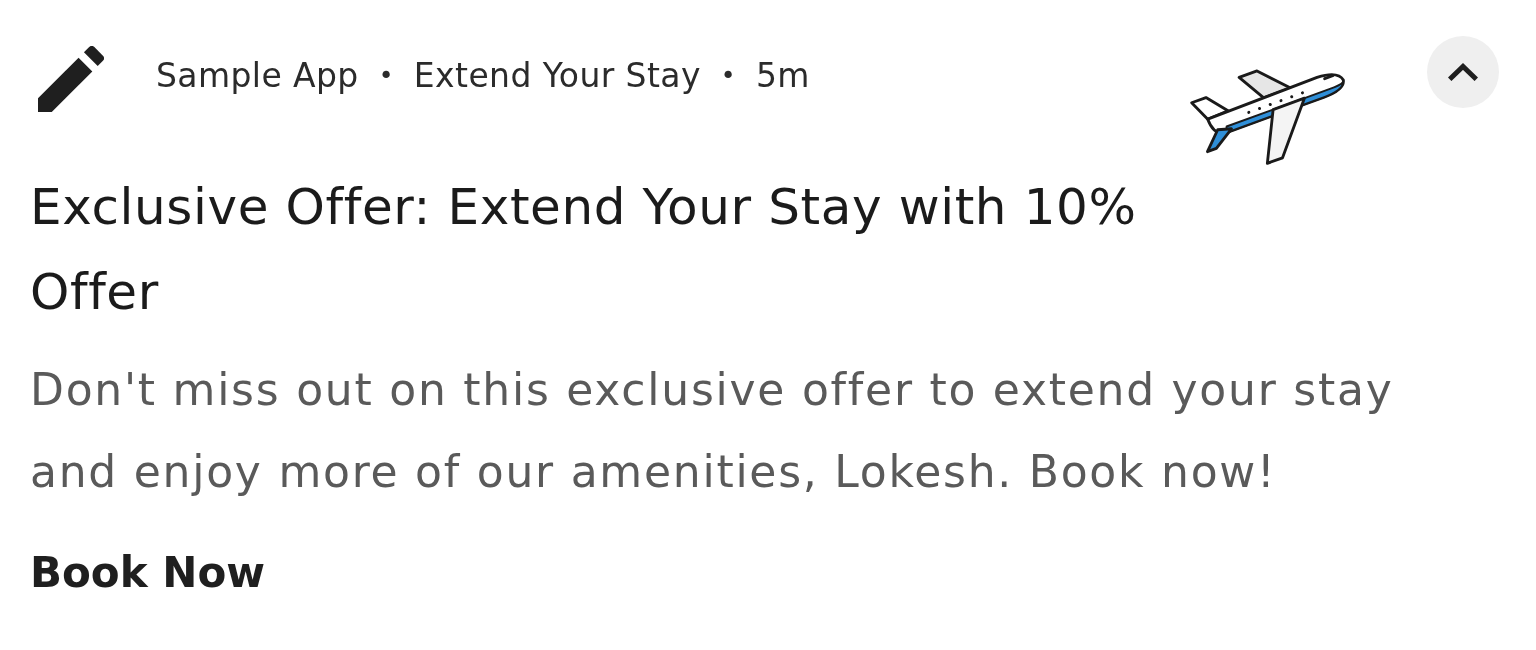 This screenshot has height=650, width=1536. I want to click on app-name: Sample App, so click(257, 76).